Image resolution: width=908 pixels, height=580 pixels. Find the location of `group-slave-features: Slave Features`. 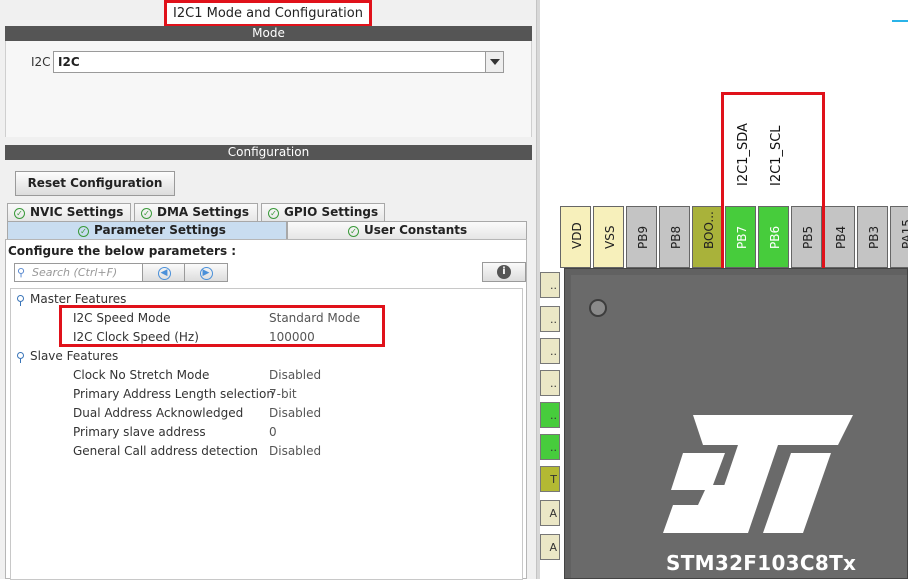

group-slave-features: Slave Features is located at coordinates (67, 356).